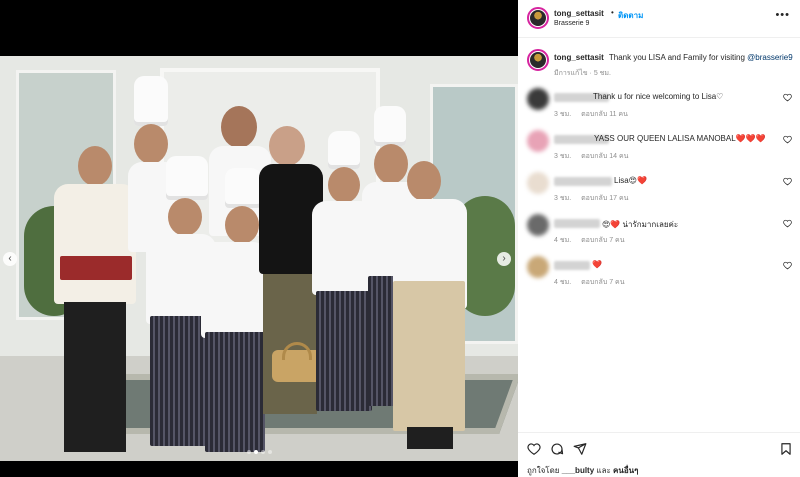 The height and width of the screenshot is (477, 800). What do you see at coordinates (538, 18) in the screenshot?
I see `author-avatar` at bounding box center [538, 18].